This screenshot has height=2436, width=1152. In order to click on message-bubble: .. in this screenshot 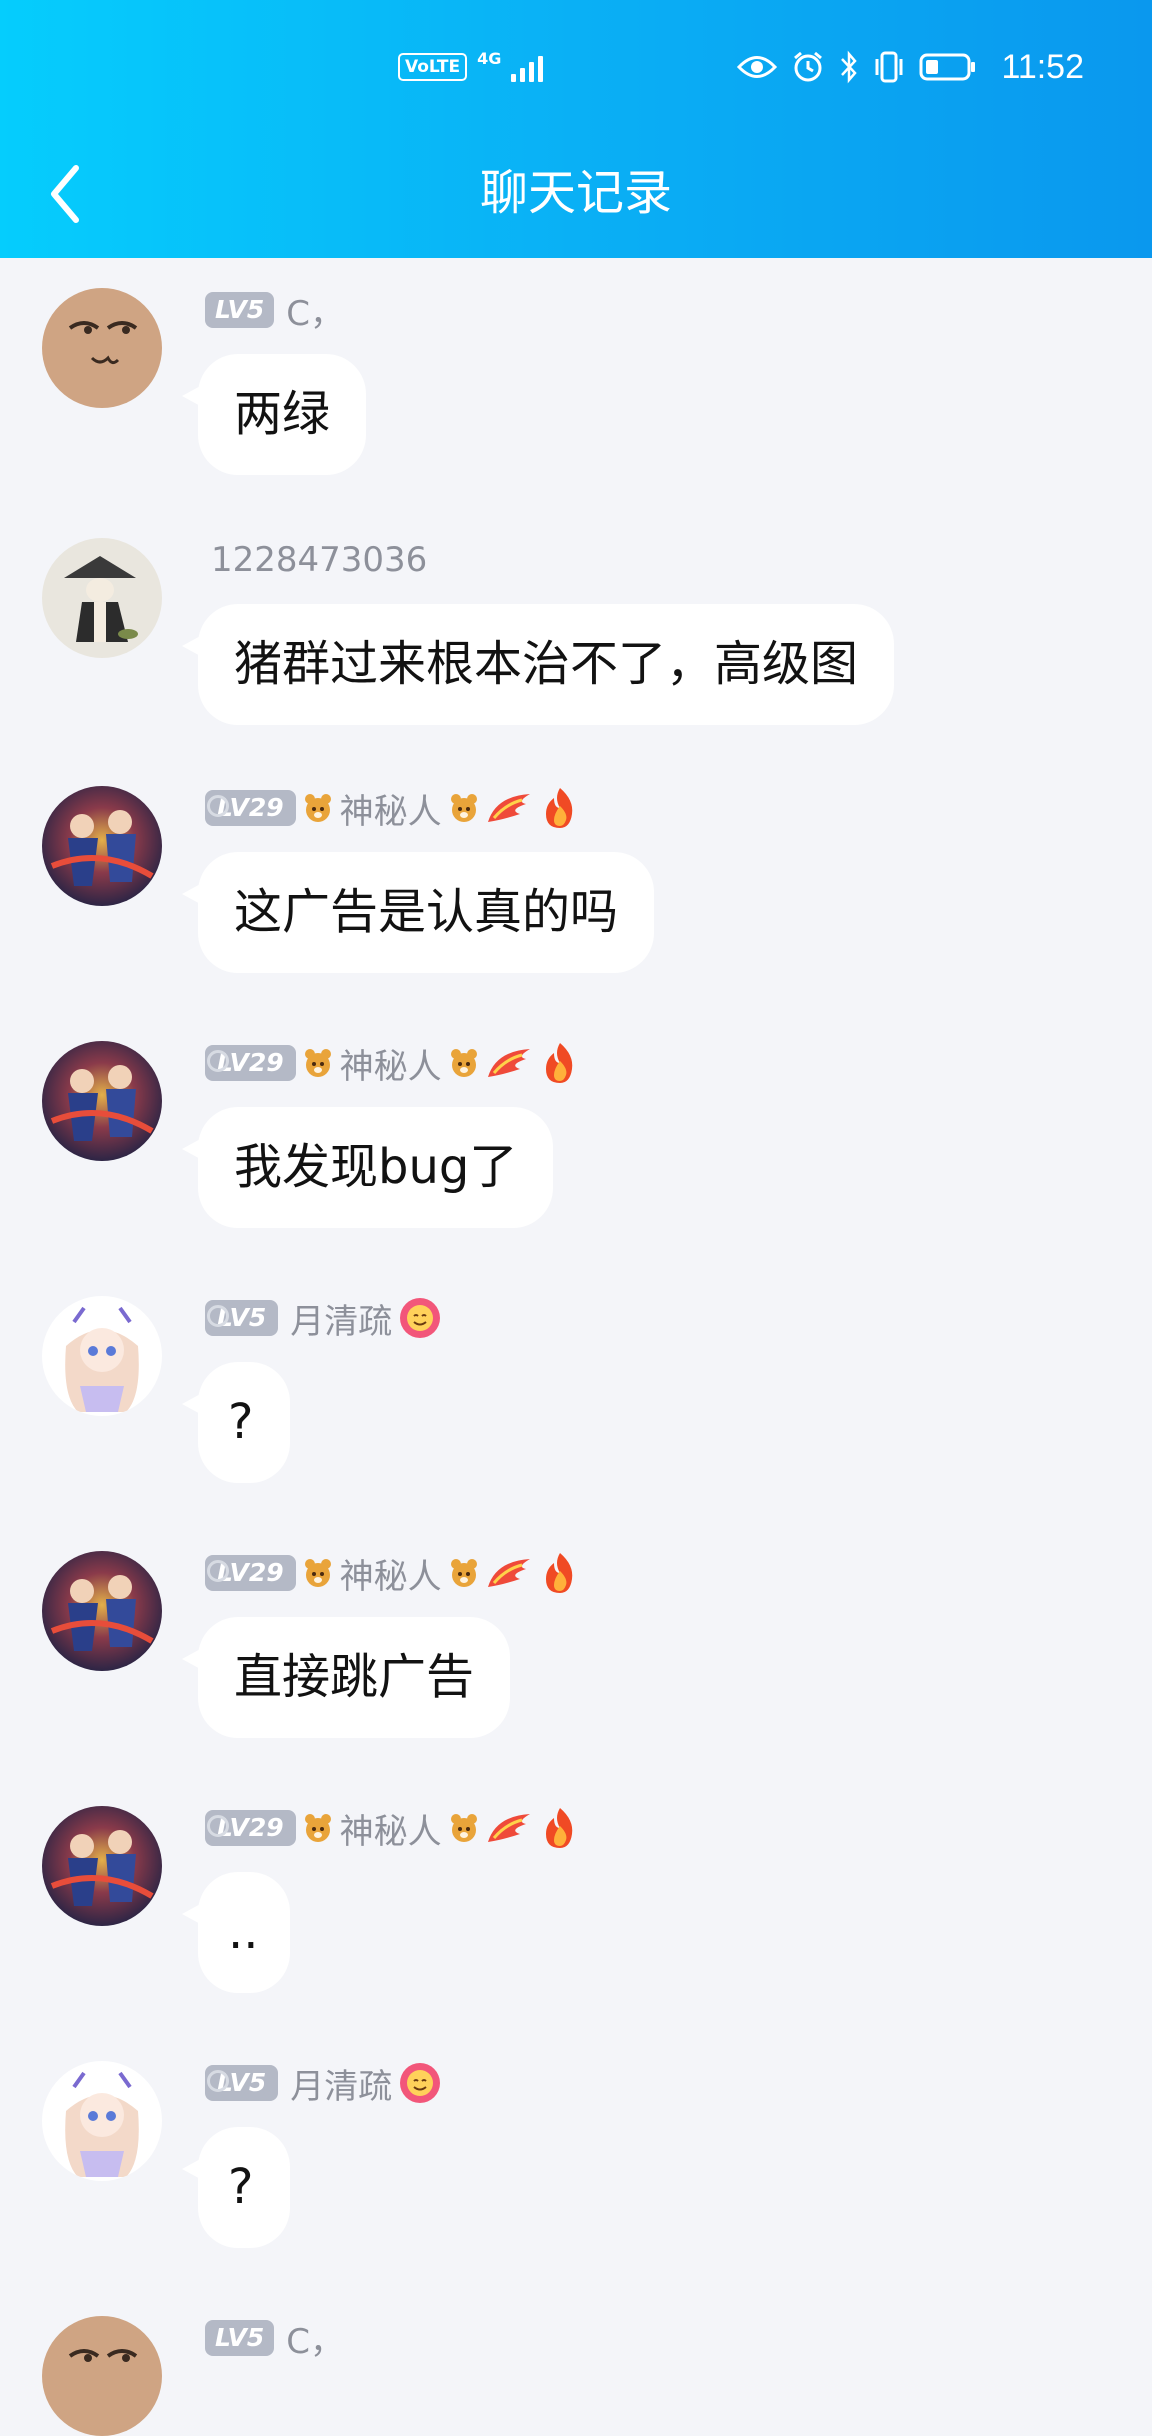, I will do `click(236, 1932)`.